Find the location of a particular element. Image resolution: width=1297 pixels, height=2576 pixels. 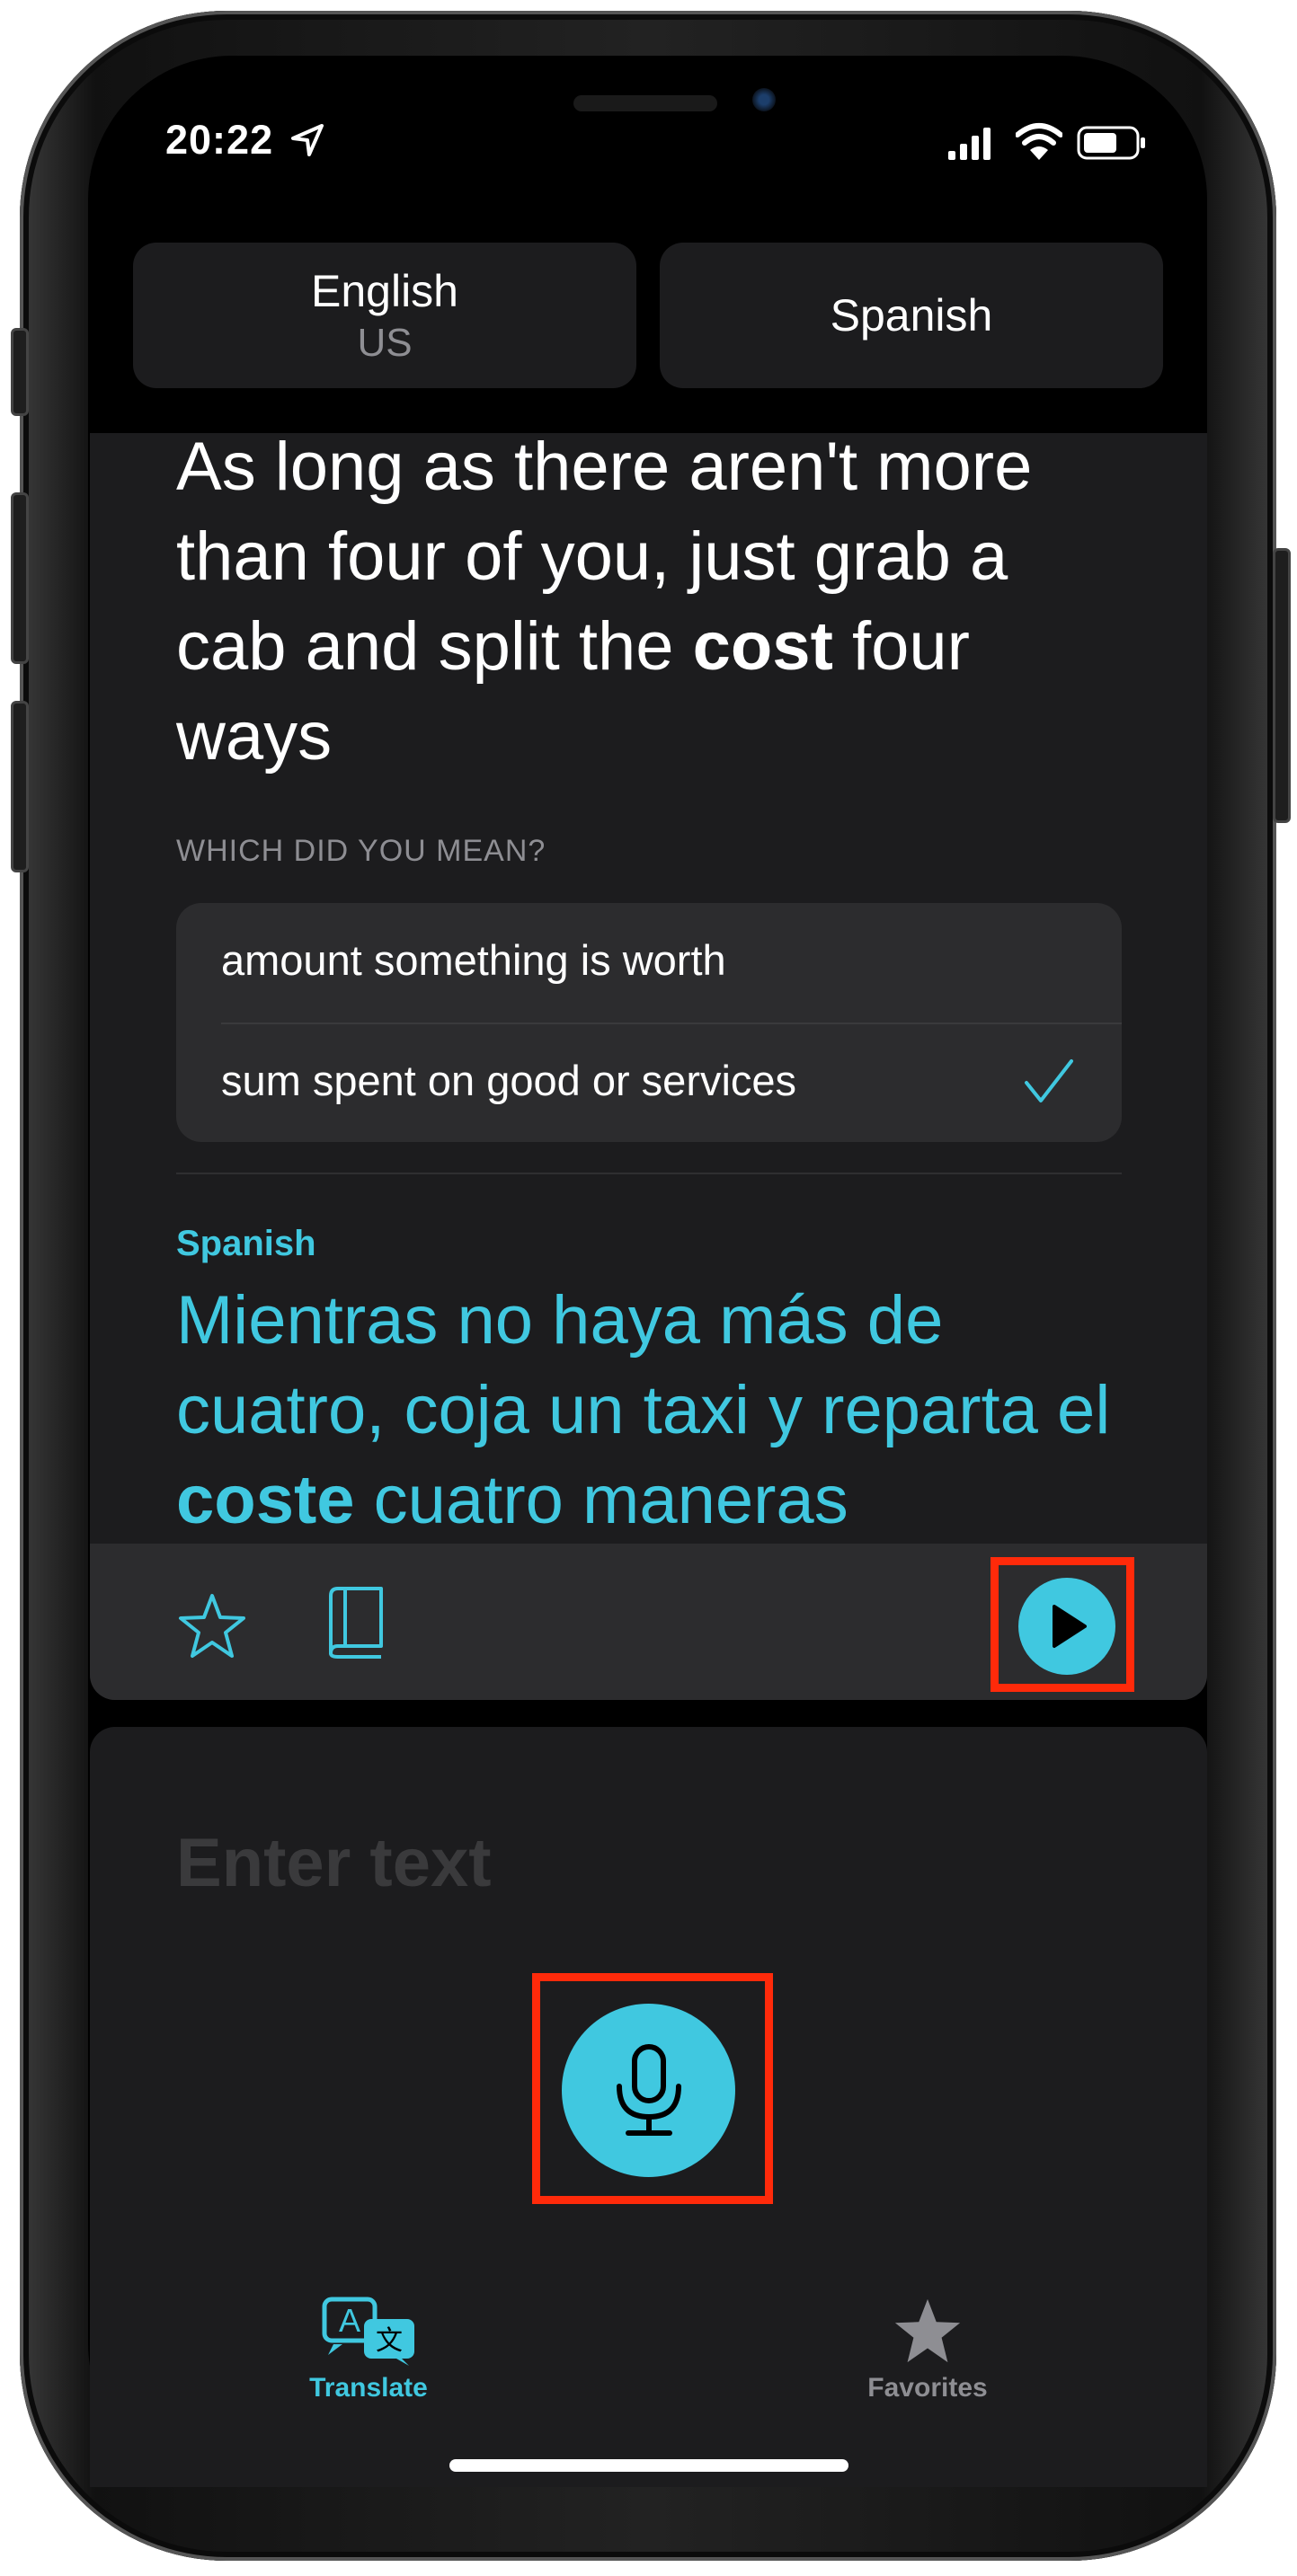

dictionary-book-icon is located at coordinates (357, 1623).